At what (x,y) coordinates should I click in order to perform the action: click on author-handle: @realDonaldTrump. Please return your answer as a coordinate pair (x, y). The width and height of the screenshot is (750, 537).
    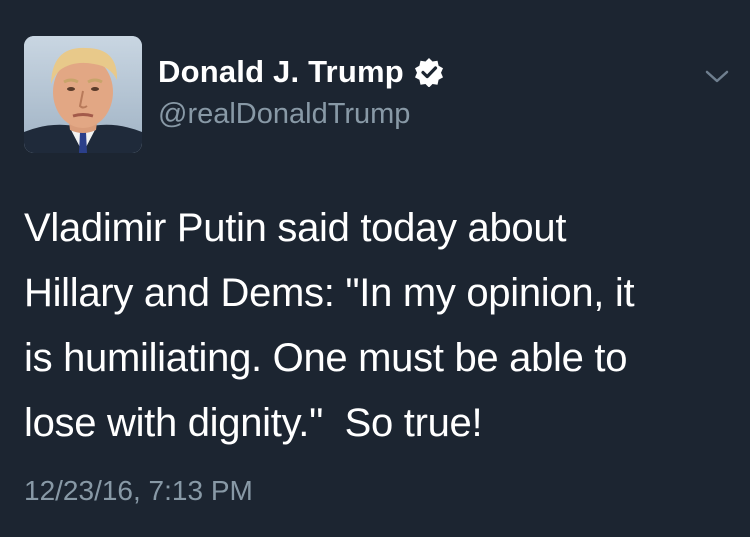
    Looking at the image, I should click on (284, 114).